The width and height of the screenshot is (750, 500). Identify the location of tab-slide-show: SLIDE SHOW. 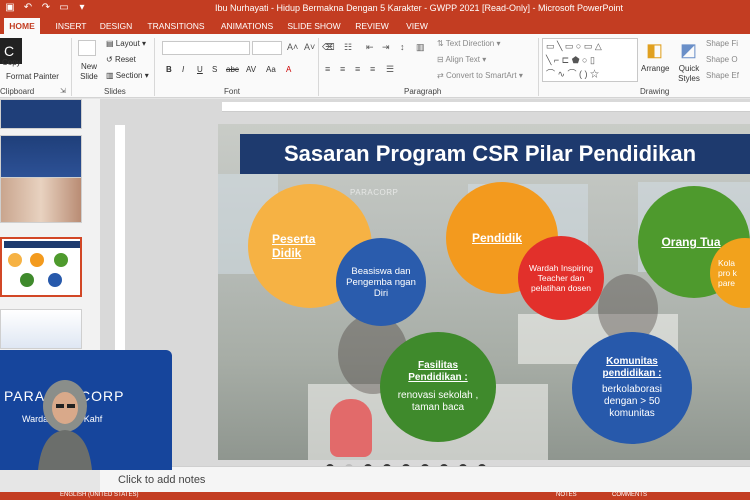
(314, 26).